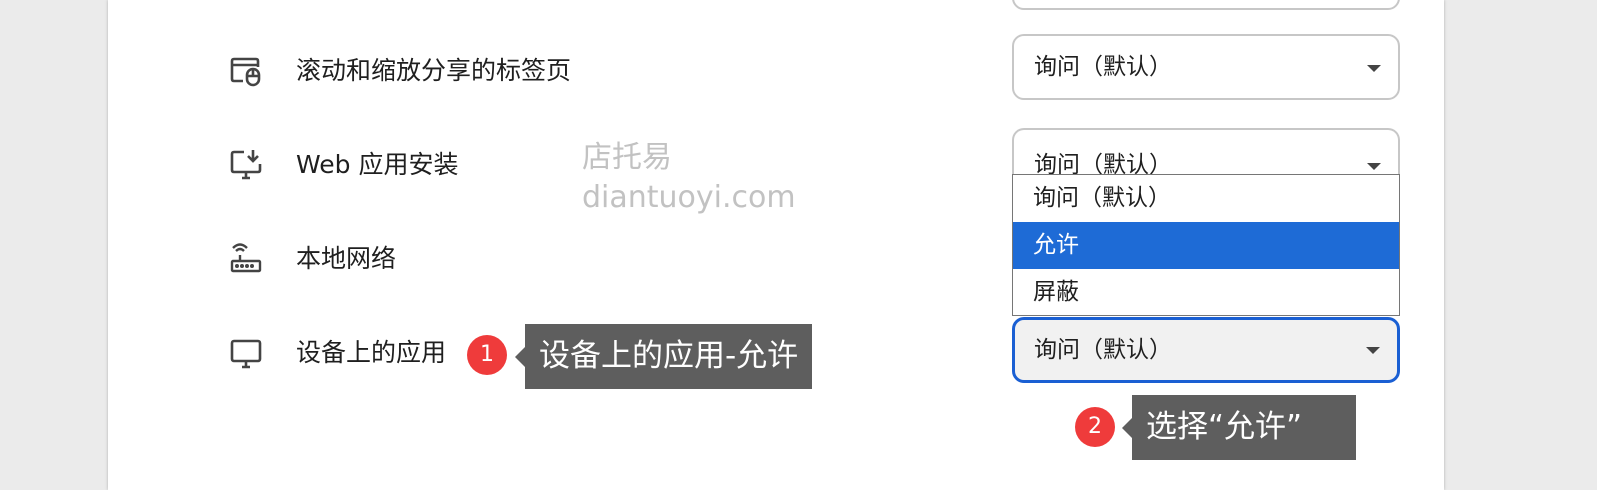 Image resolution: width=1597 pixels, height=490 pixels. I want to click on setting-label-web-app-install: Web 应用安装, so click(377, 164).